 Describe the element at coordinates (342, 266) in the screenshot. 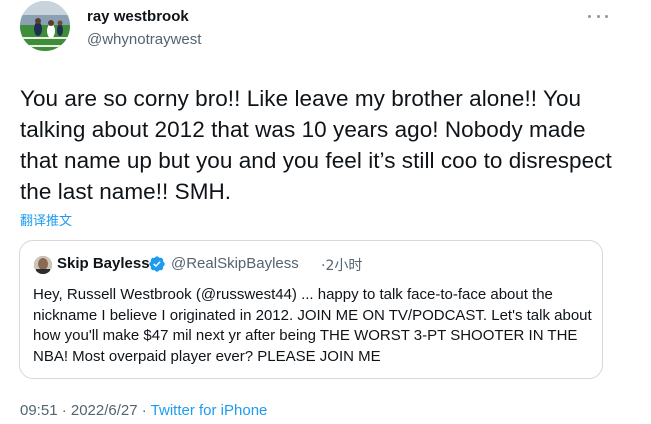

I see `quoted-tweet-time: ·2小时` at that location.